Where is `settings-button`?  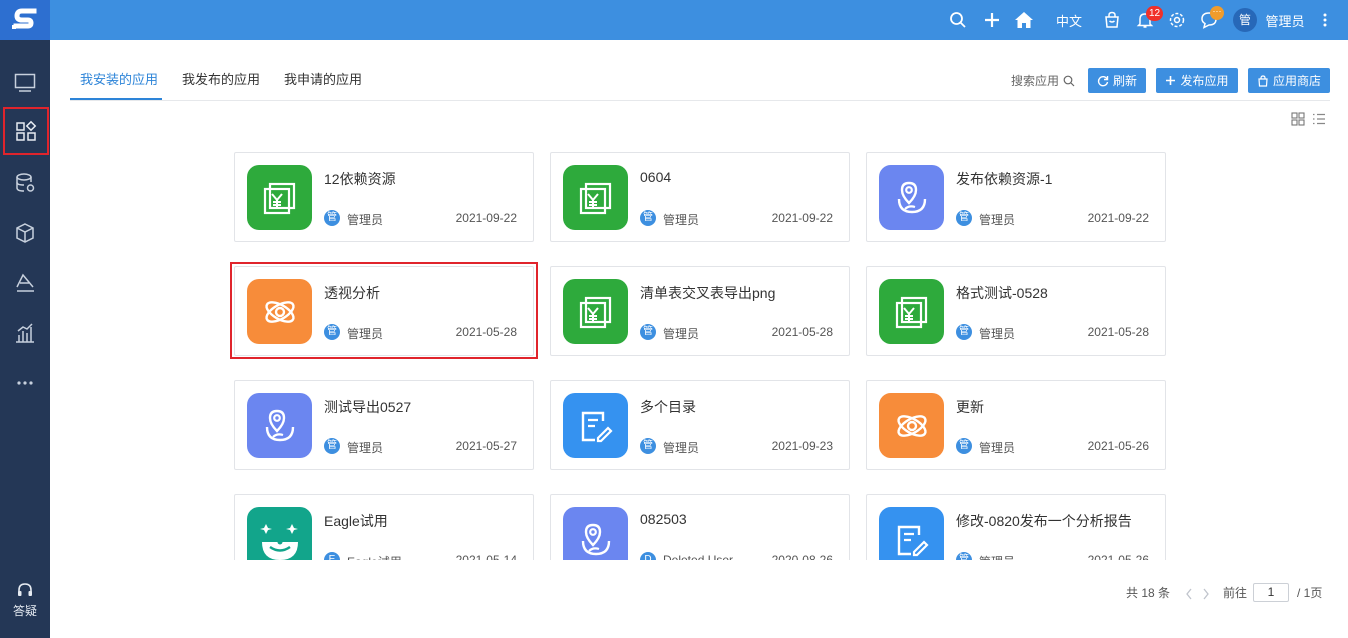
settings-button is located at coordinates (1177, 20).